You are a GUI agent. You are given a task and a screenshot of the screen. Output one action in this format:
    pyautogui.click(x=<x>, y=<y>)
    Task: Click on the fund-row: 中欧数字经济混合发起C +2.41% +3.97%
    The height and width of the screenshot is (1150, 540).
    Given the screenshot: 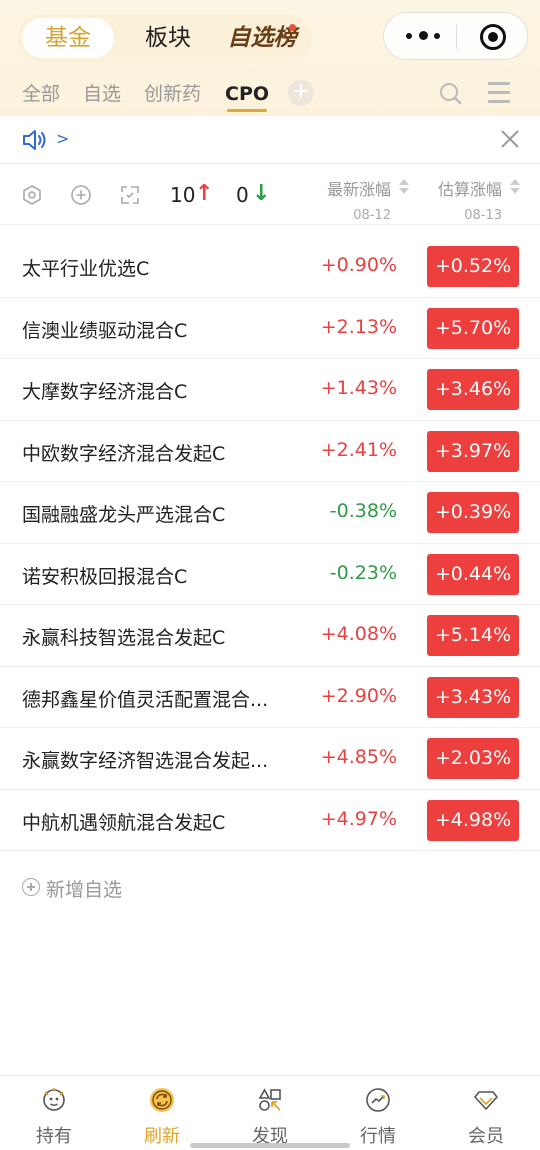 What is the action you would take?
    pyautogui.click(x=270, y=451)
    